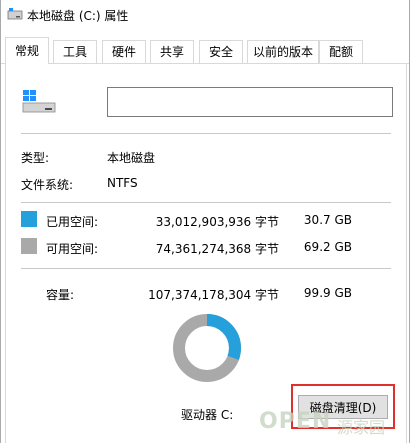  Describe the element at coordinates (341, 51) in the screenshot. I see `tab-quota: 配额` at that location.